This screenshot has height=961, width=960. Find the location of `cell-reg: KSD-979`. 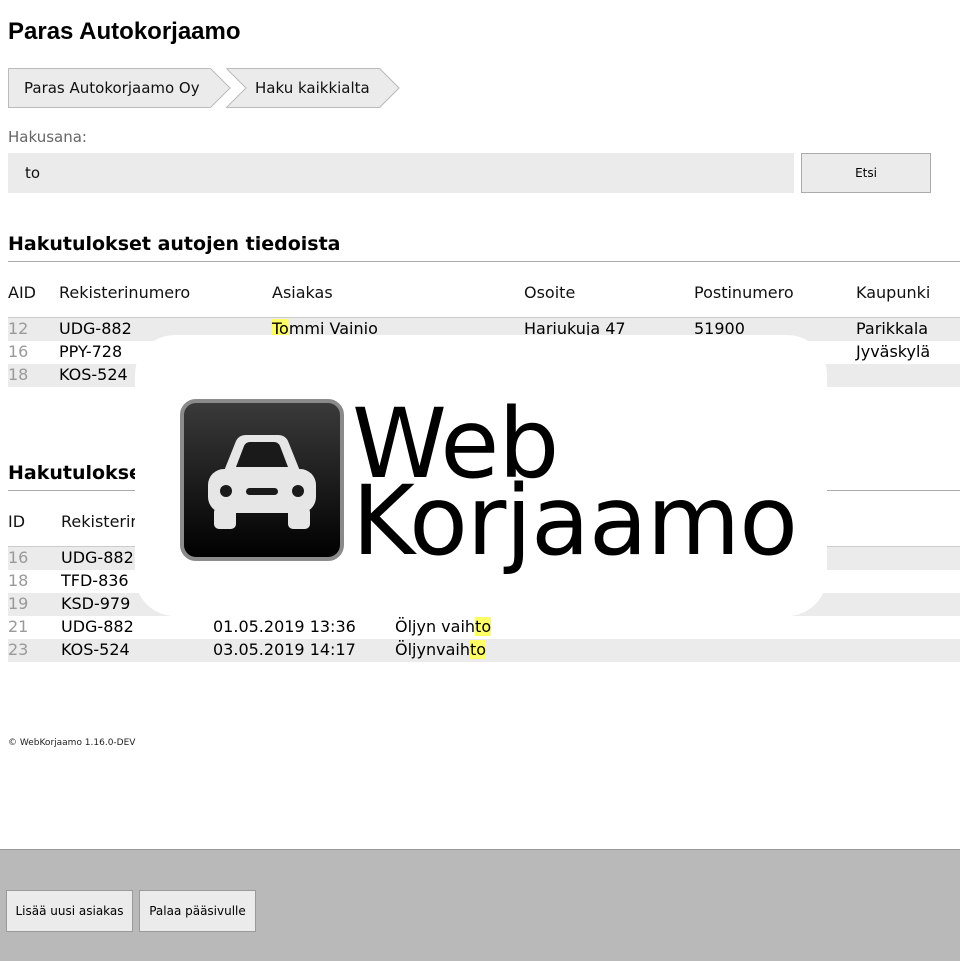

cell-reg: KSD-979 is located at coordinates (96, 603).